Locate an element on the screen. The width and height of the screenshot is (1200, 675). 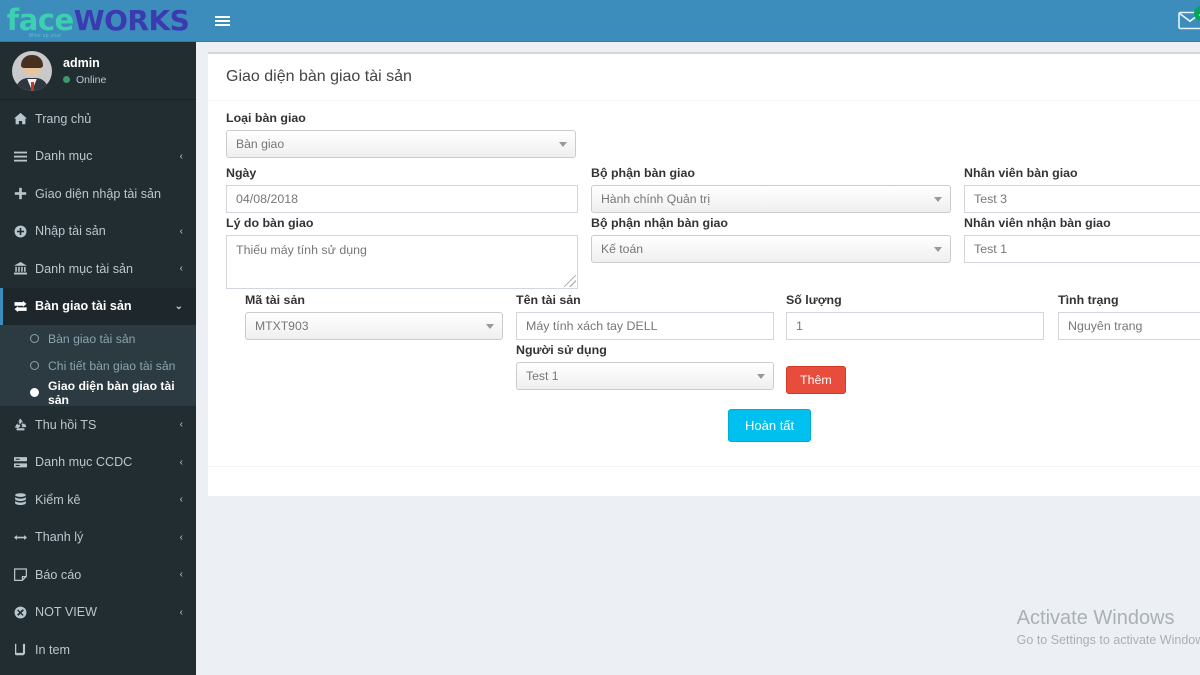
label-ten-tai-san: Tên tài sản is located at coordinates (548, 300).